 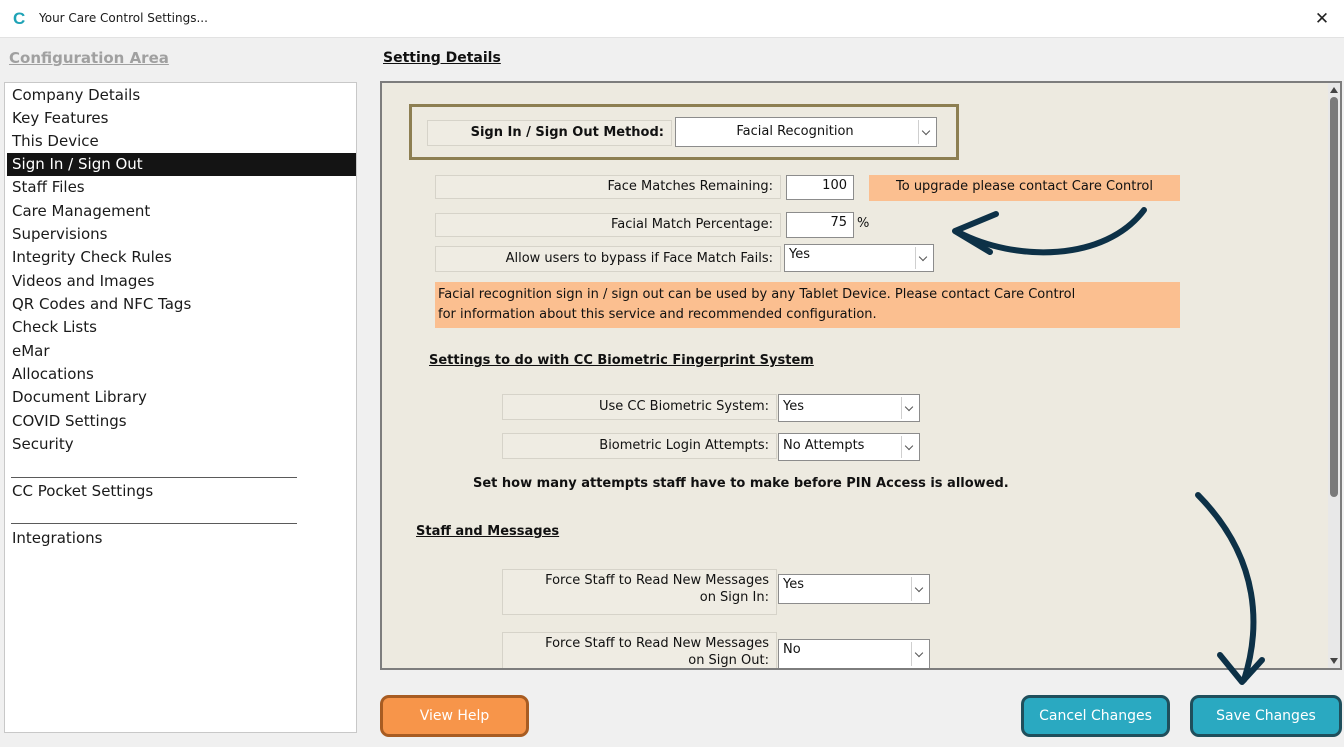 I want to click on nav-item-staff-files: Staff Files, so click(x=181, y=187).